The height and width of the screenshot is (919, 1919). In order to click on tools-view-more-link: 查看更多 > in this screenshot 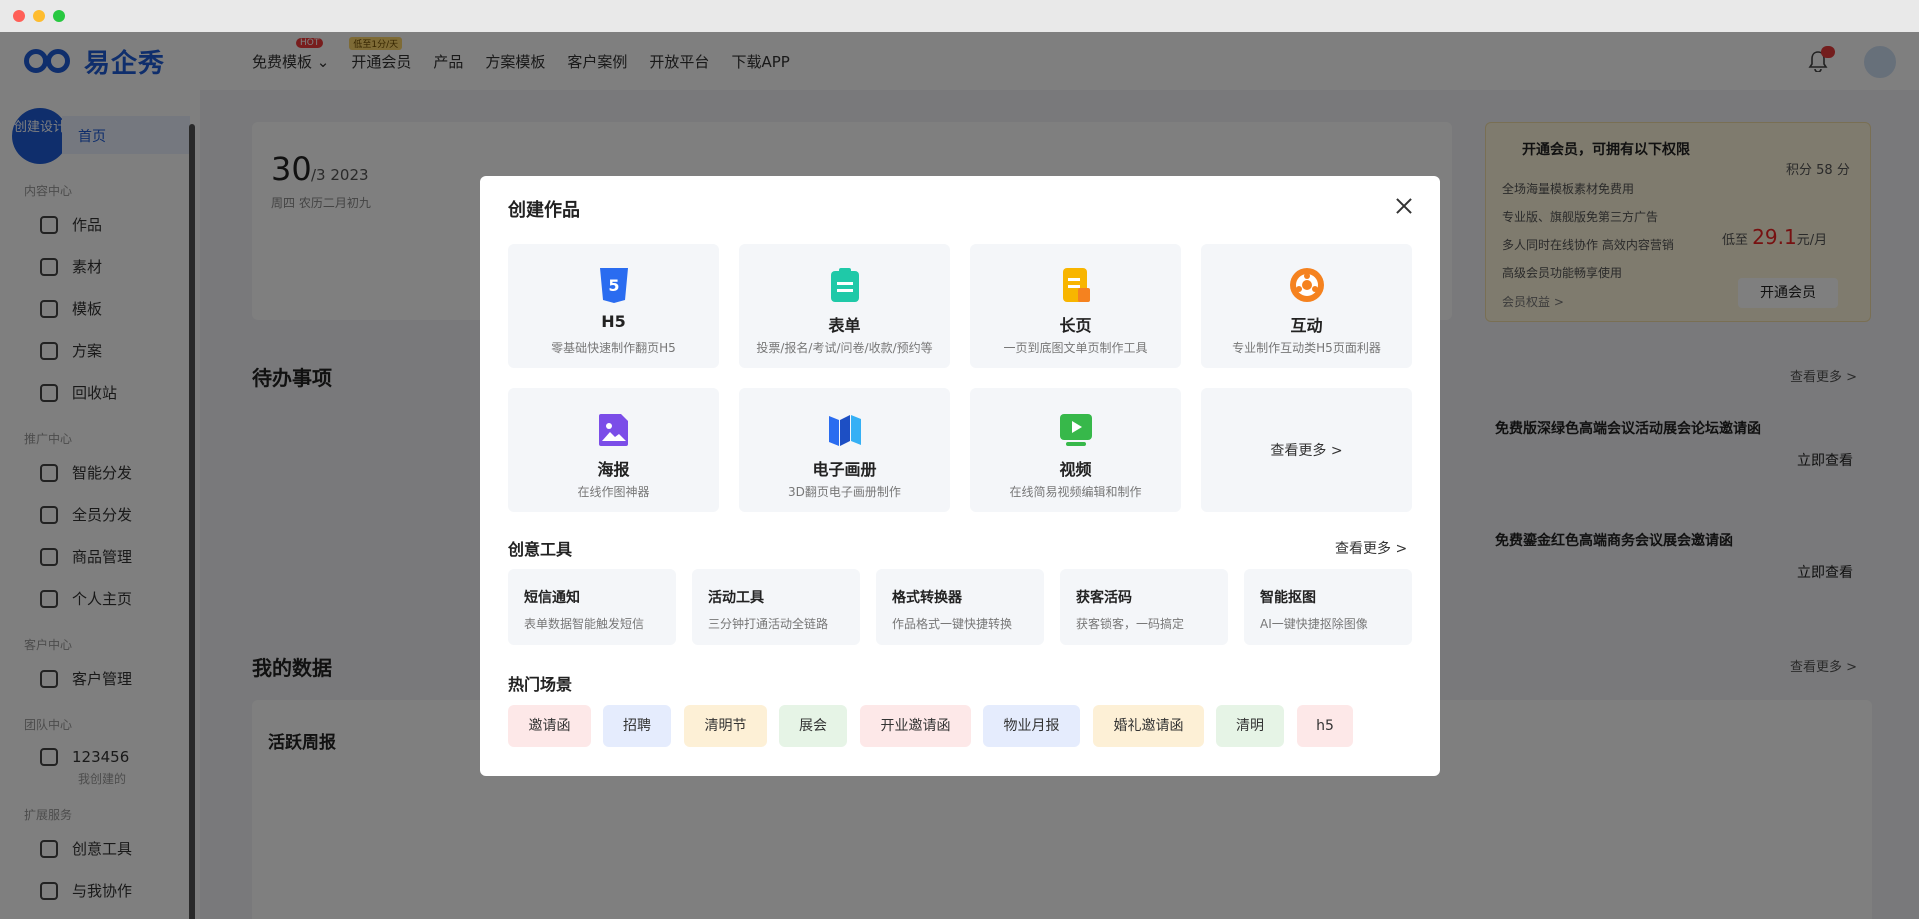, I will do `click(1371, 548)`.